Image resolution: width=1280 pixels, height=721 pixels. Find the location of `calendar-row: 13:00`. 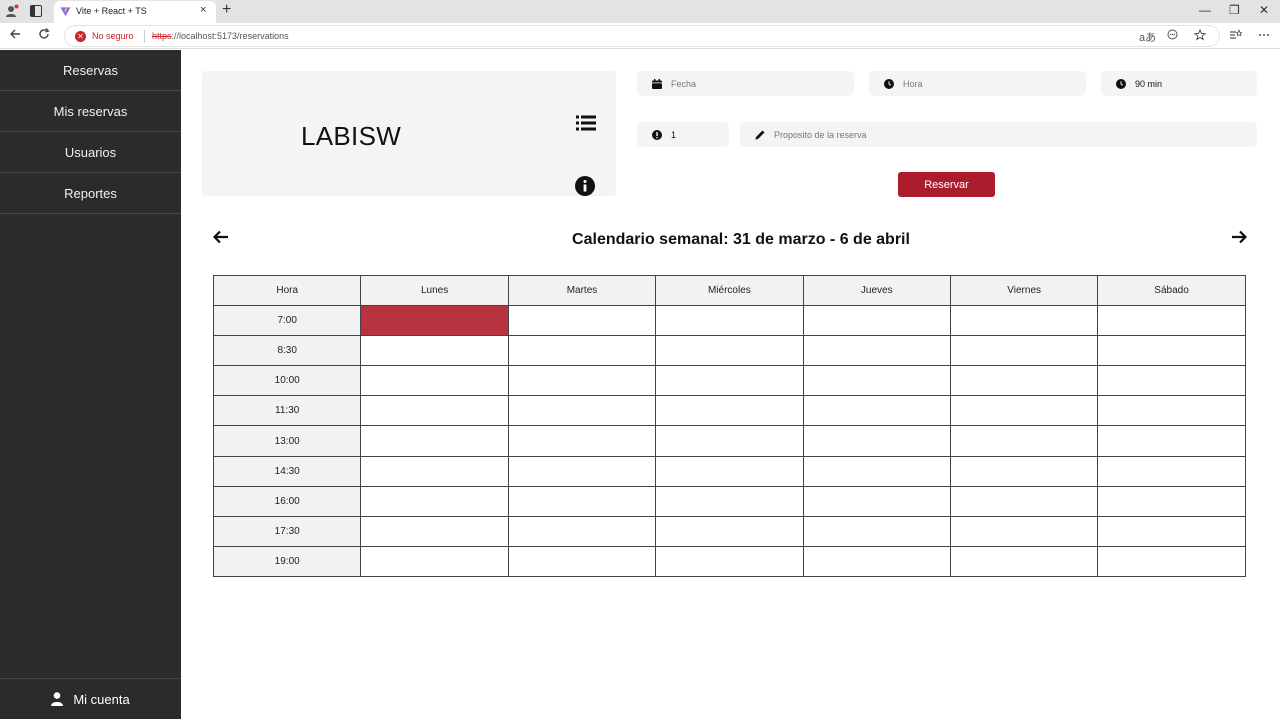

calendar-row: 13:00 is located at coordinates (729, 441).